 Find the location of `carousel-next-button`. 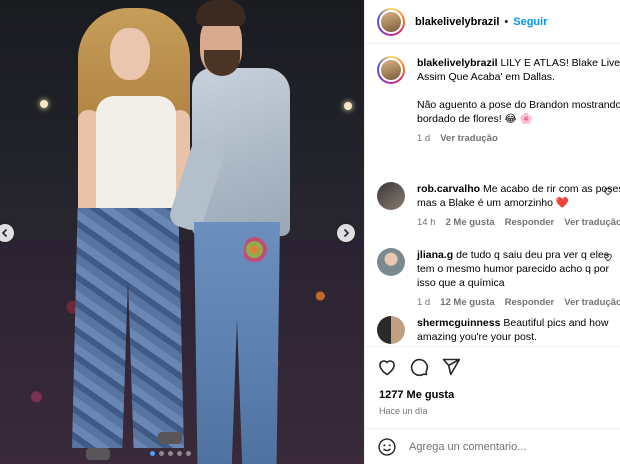

carousel-next-button is located at coordinates (346, 233).